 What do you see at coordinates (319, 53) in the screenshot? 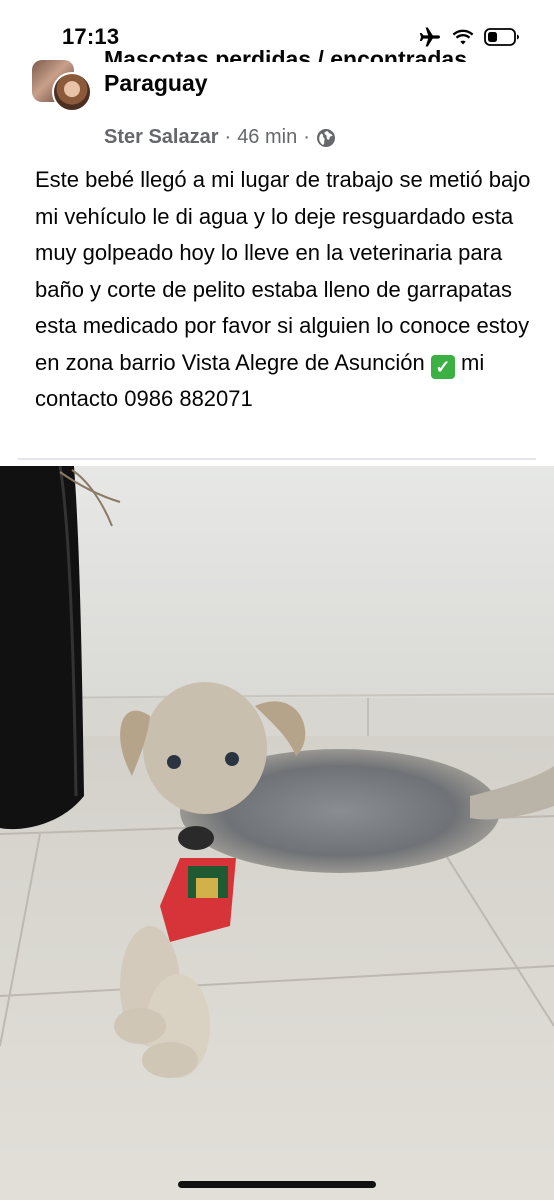
I see `group-name-line1: Mascotas perdidas / encontradas` at bounding box center [319, 53].